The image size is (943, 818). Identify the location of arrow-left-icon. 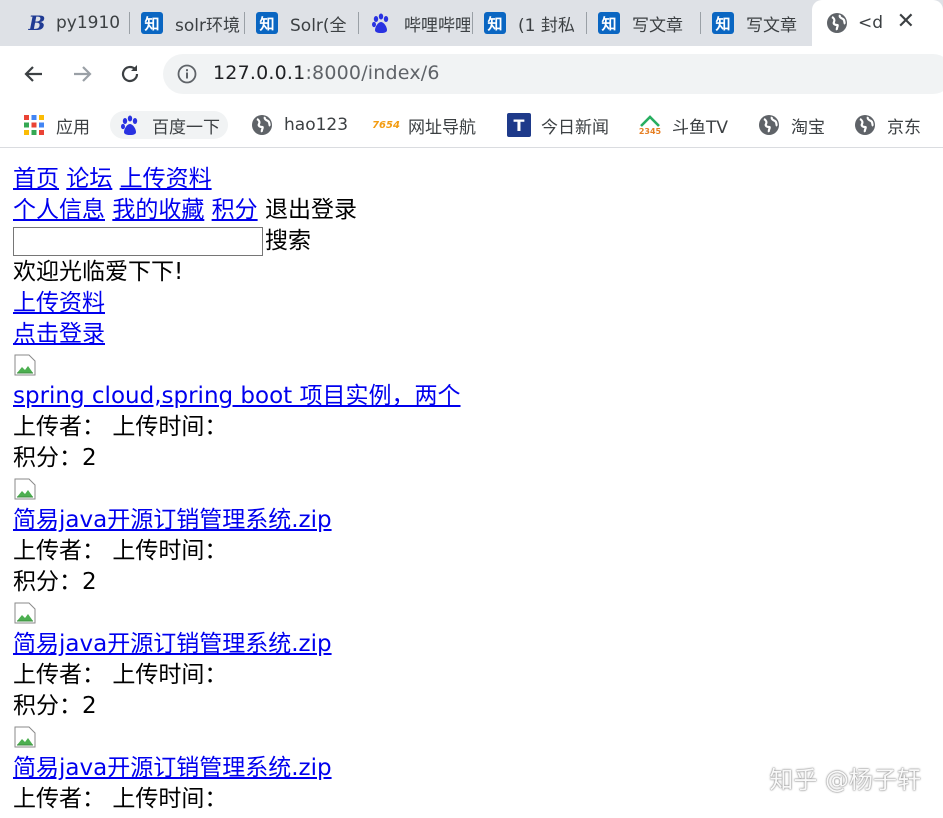
(33, 74).